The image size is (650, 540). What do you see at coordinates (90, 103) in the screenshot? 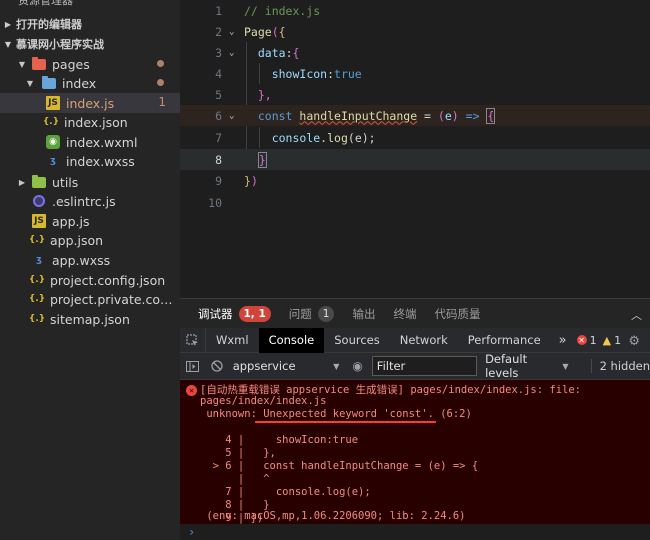
I see `tree-item-index-js: JS index.js 1` at bounding box center [90, 103].